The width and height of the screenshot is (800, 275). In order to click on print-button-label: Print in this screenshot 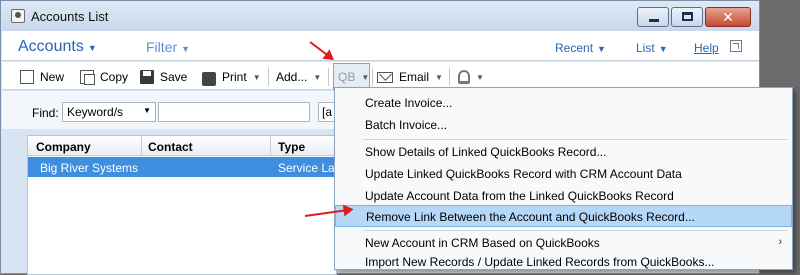, I will do `click(234, 77)`.